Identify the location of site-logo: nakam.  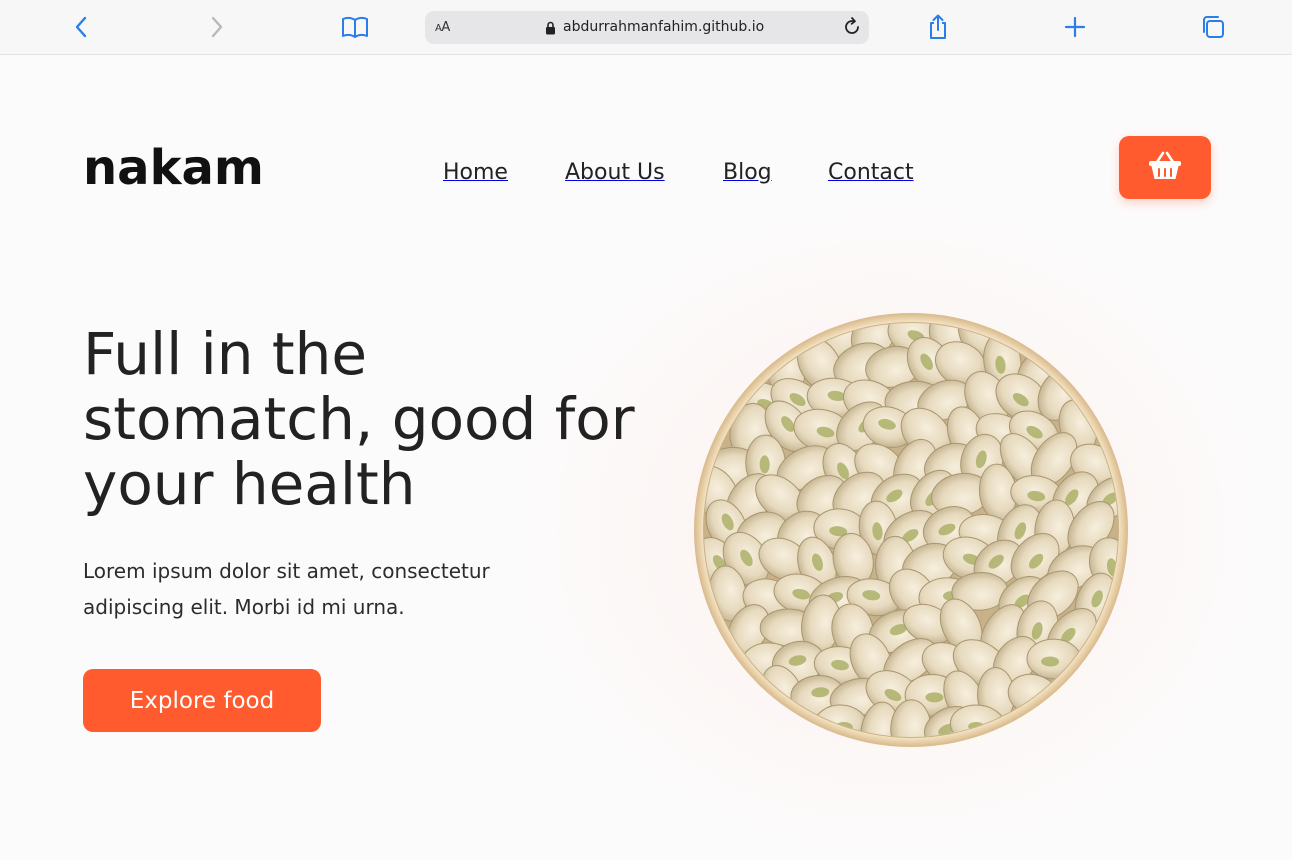
(173, 168).